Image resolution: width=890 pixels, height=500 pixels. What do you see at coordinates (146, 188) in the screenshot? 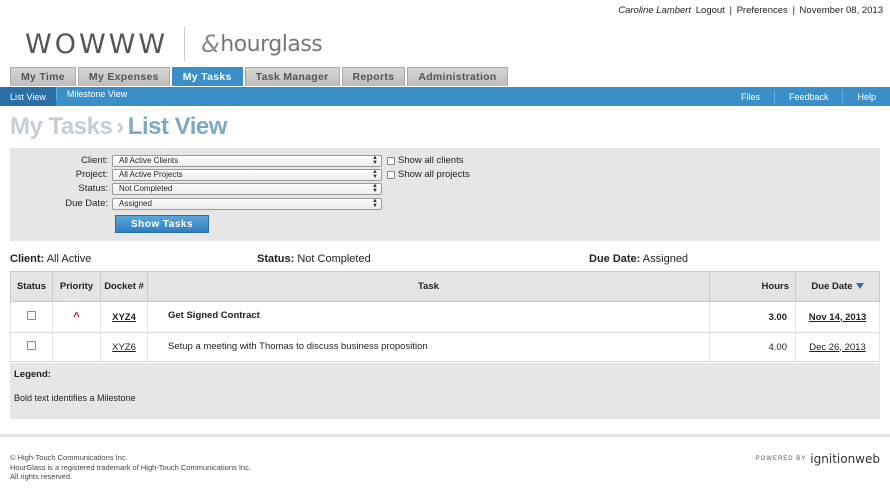
I see `status-select-value: Not Completed` at bounding box center [146, 188].